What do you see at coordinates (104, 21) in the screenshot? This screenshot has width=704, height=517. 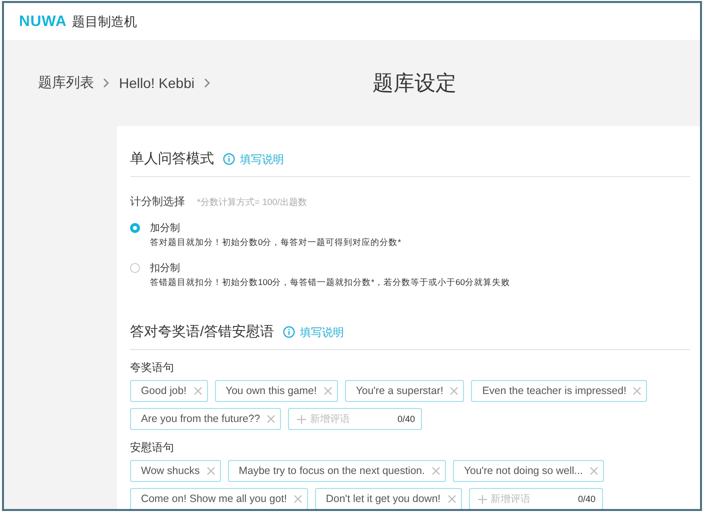 I see `app-name: 题目制造机` at bounding box center [104, 21].